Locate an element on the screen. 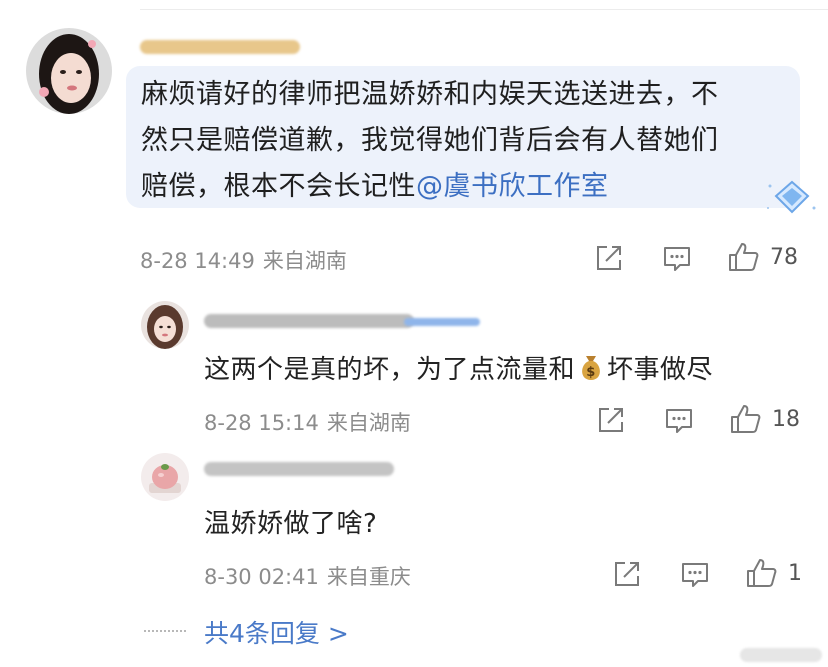 This screenshot has height=667, width=828. reply-meta: 8-30 02:41 来自重庆 is located at coordinates (307, 576).